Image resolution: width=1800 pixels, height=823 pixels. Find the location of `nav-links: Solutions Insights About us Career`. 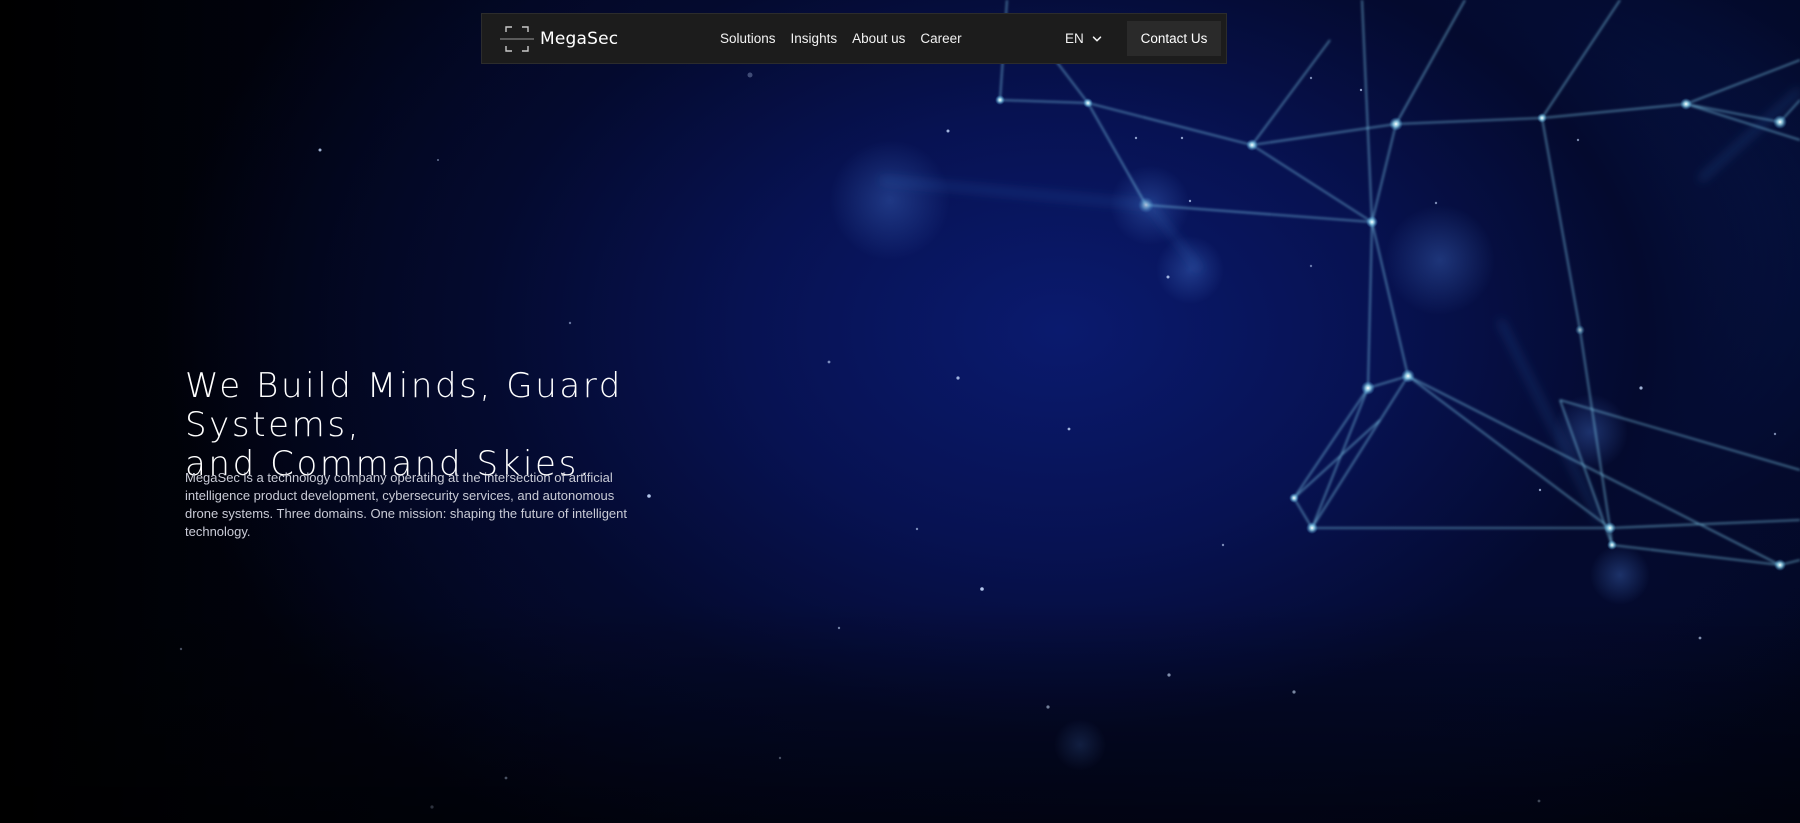

nav-links: Solutions Insights About us Career is located at coordinates (848, 38).